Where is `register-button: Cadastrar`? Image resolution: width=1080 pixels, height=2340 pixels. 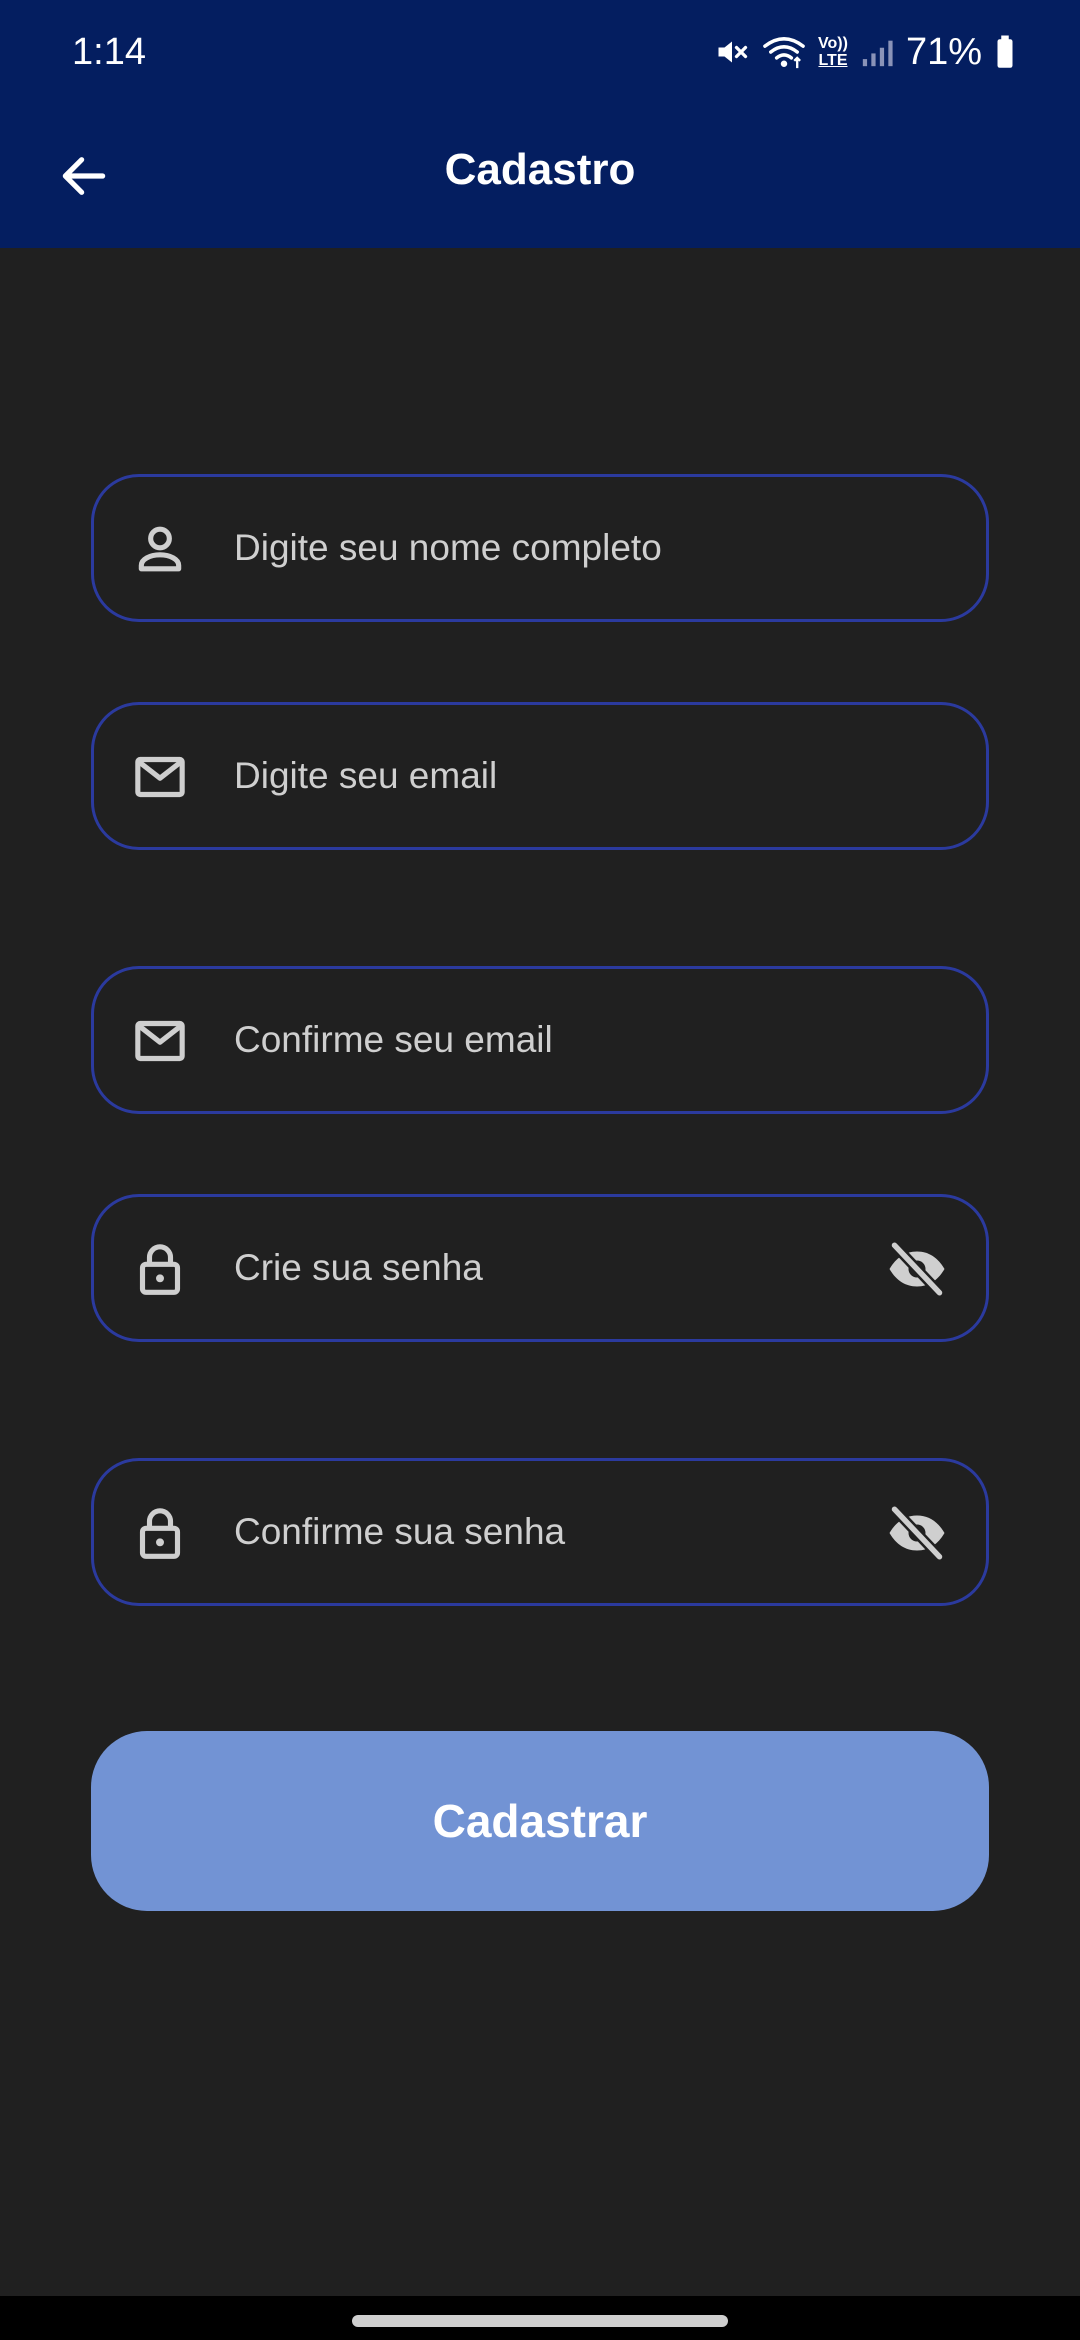 register-button: Cadastrar is located at coordinates (540, 1821).